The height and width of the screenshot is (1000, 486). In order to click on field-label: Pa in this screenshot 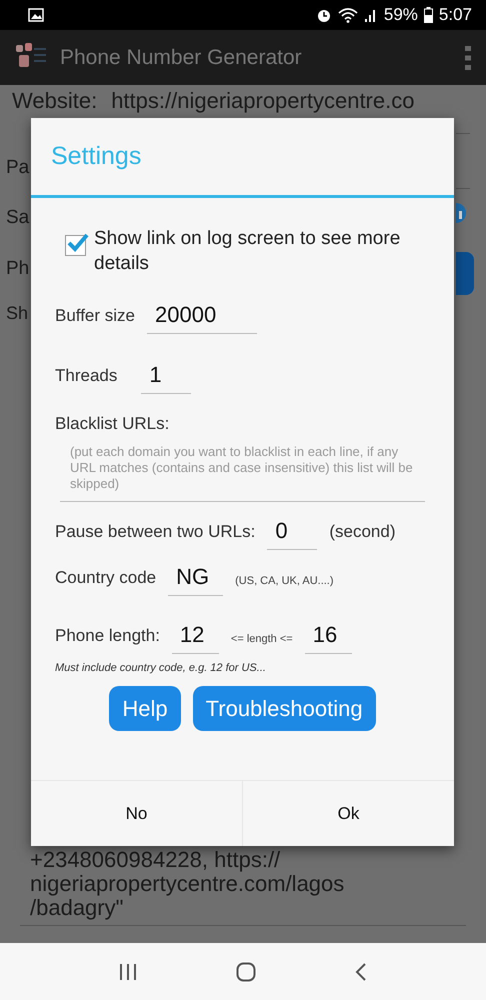, I will do `click(18, 168)`.